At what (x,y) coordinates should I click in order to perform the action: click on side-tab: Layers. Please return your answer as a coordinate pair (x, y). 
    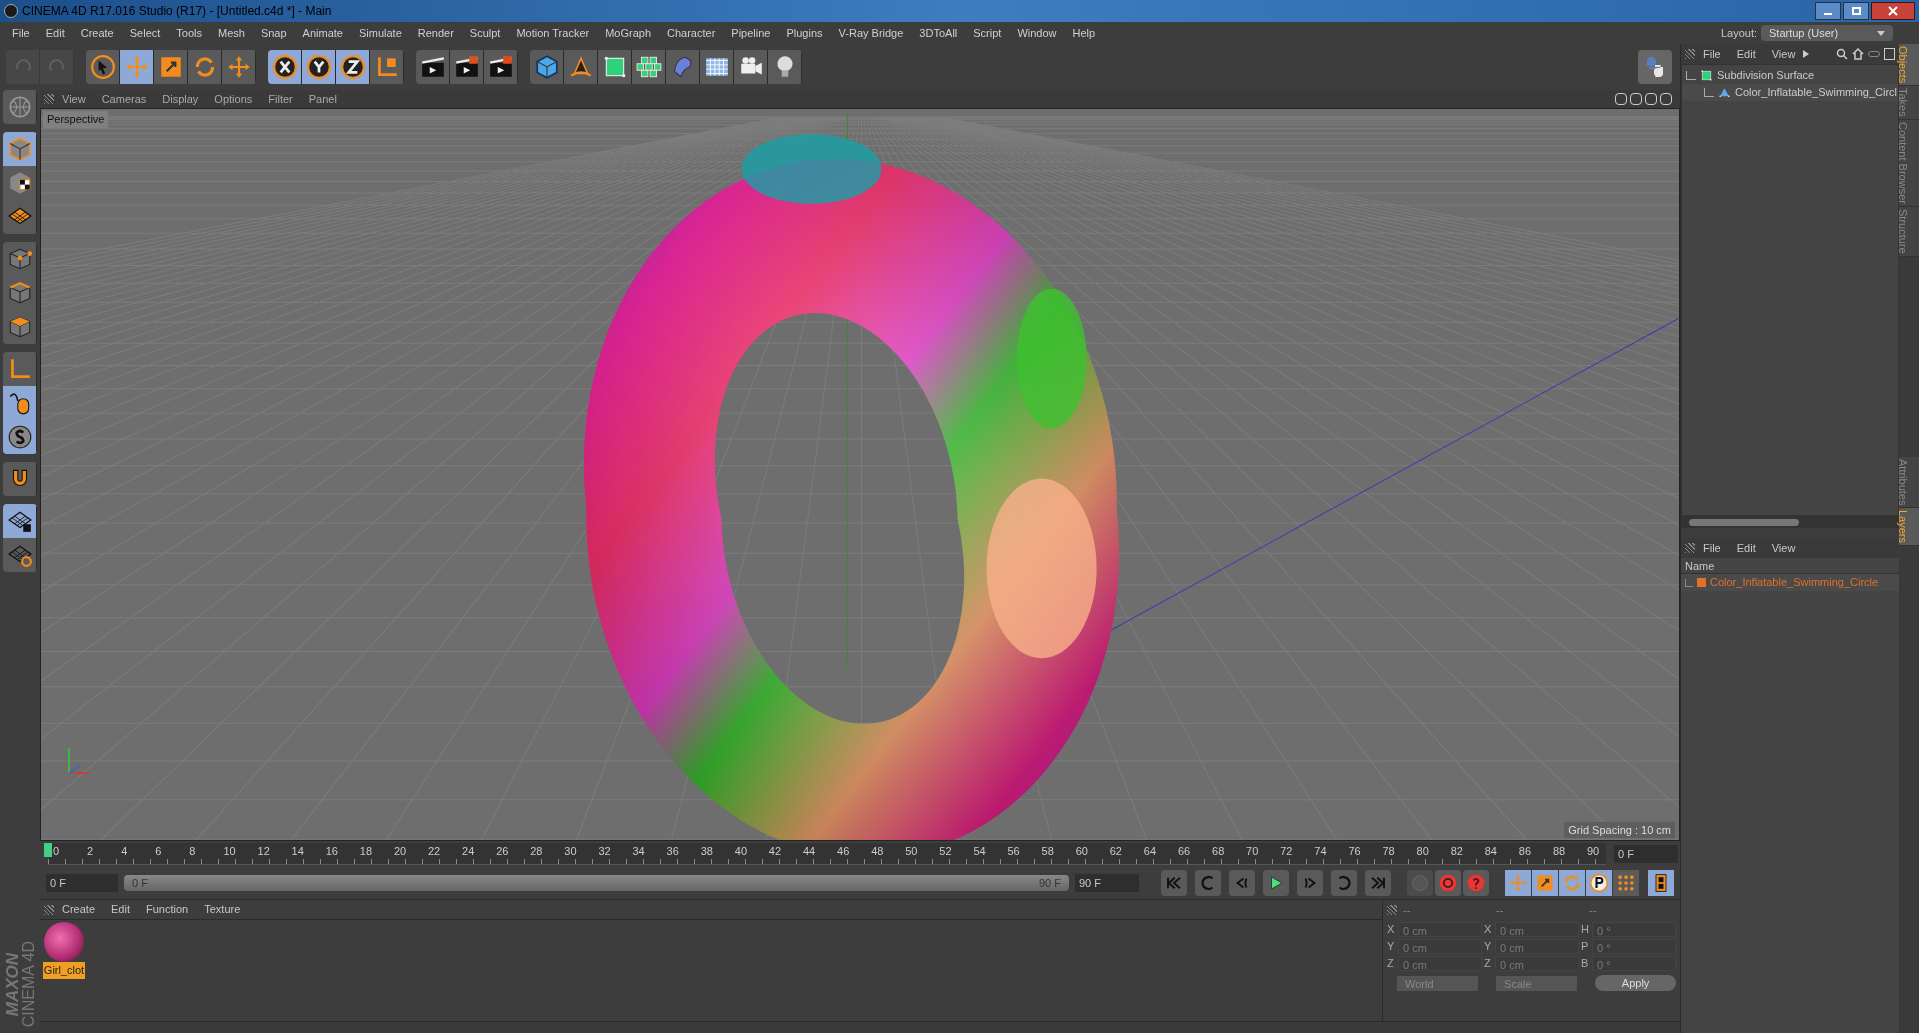
    Looking at the image, I should click on (1909, 527).